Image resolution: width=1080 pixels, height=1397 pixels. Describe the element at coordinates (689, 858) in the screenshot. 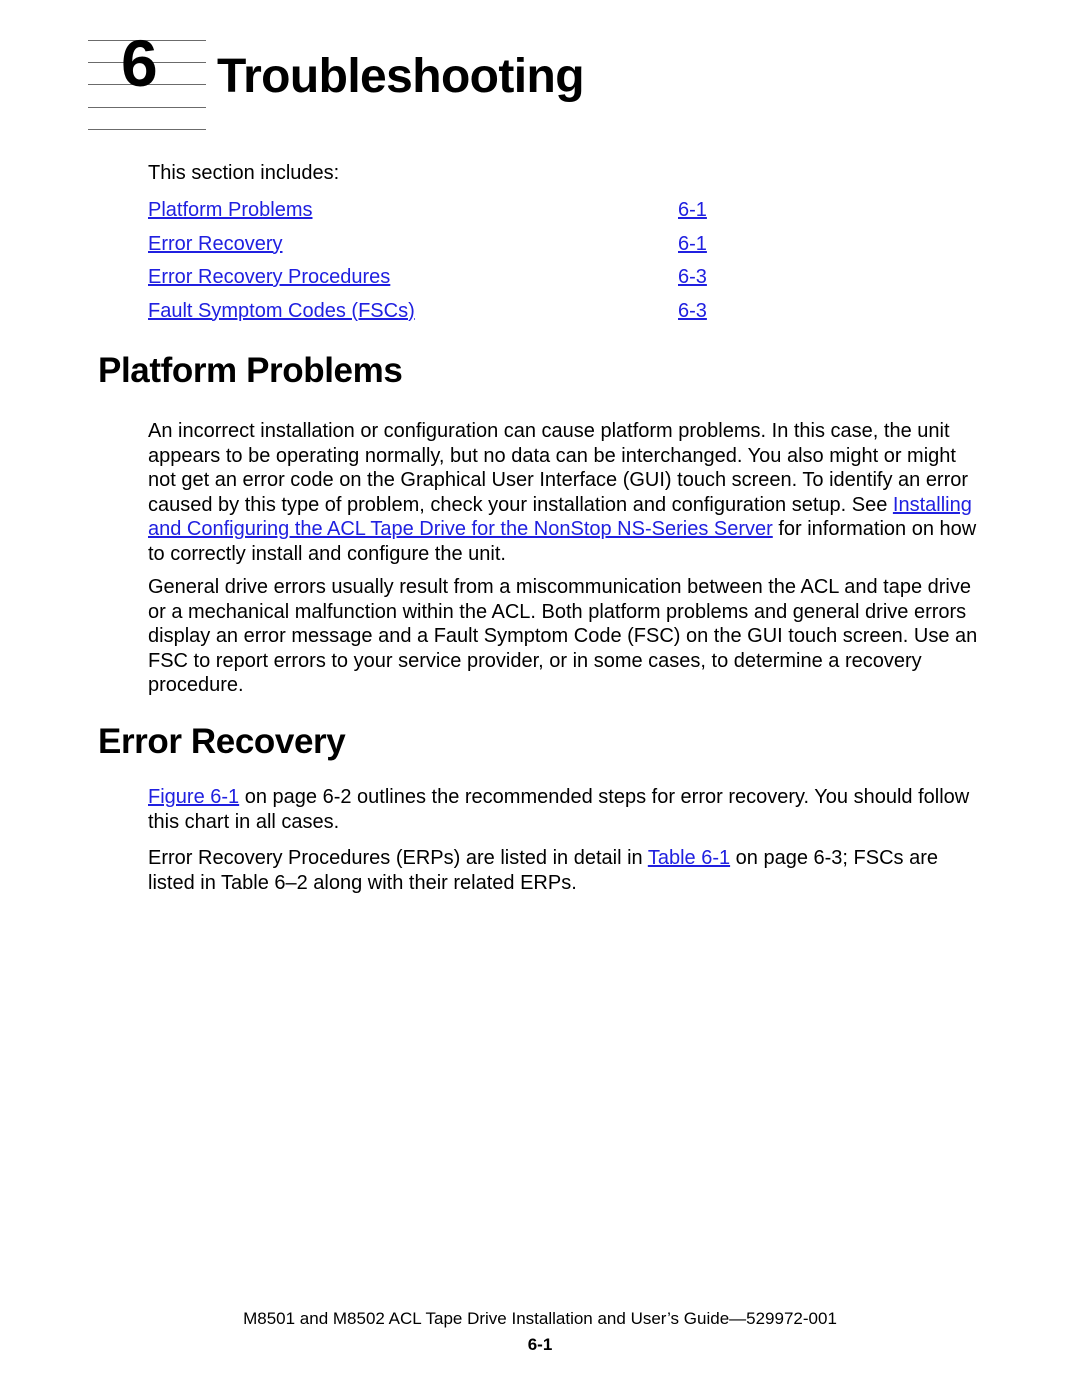

I see `link-table-6-1: Table 6-1` at that location.